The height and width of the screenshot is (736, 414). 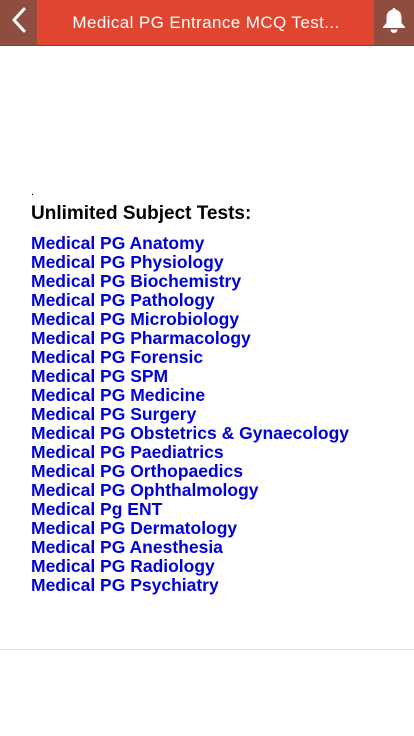 I want to click on bell-icon, so click(x=394, y=22).